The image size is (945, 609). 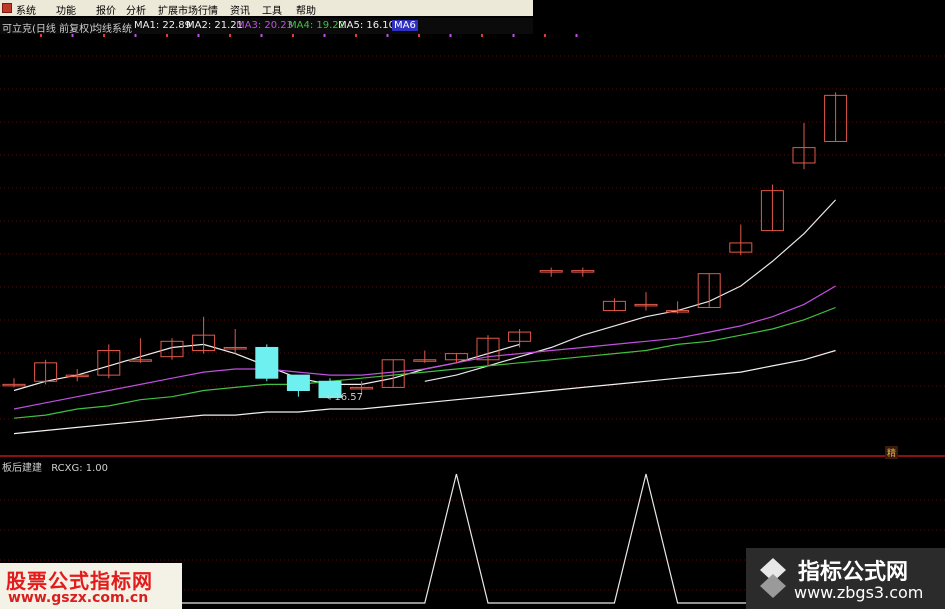 I want to click on indicator-title: 板后建建 RCXG: 1.00, so click(x=58, y=466).